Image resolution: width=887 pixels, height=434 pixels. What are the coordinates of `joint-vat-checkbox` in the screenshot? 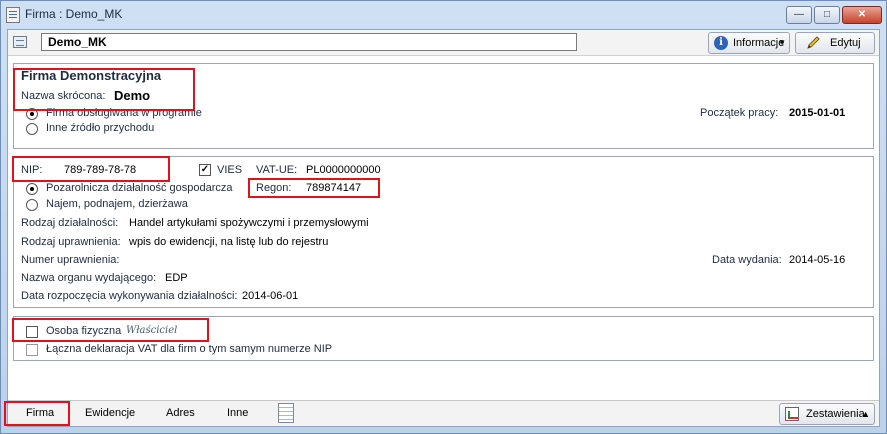 It's located at (32, 350).